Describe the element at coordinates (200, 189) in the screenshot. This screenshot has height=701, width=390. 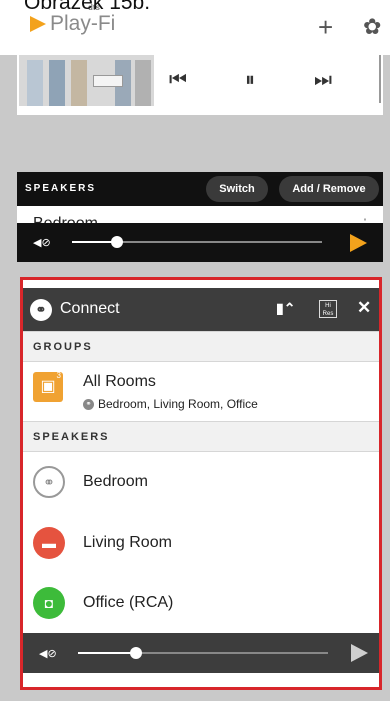
I see `speakers-bar: SPEAKERS Switch Add / Remove` at that location.